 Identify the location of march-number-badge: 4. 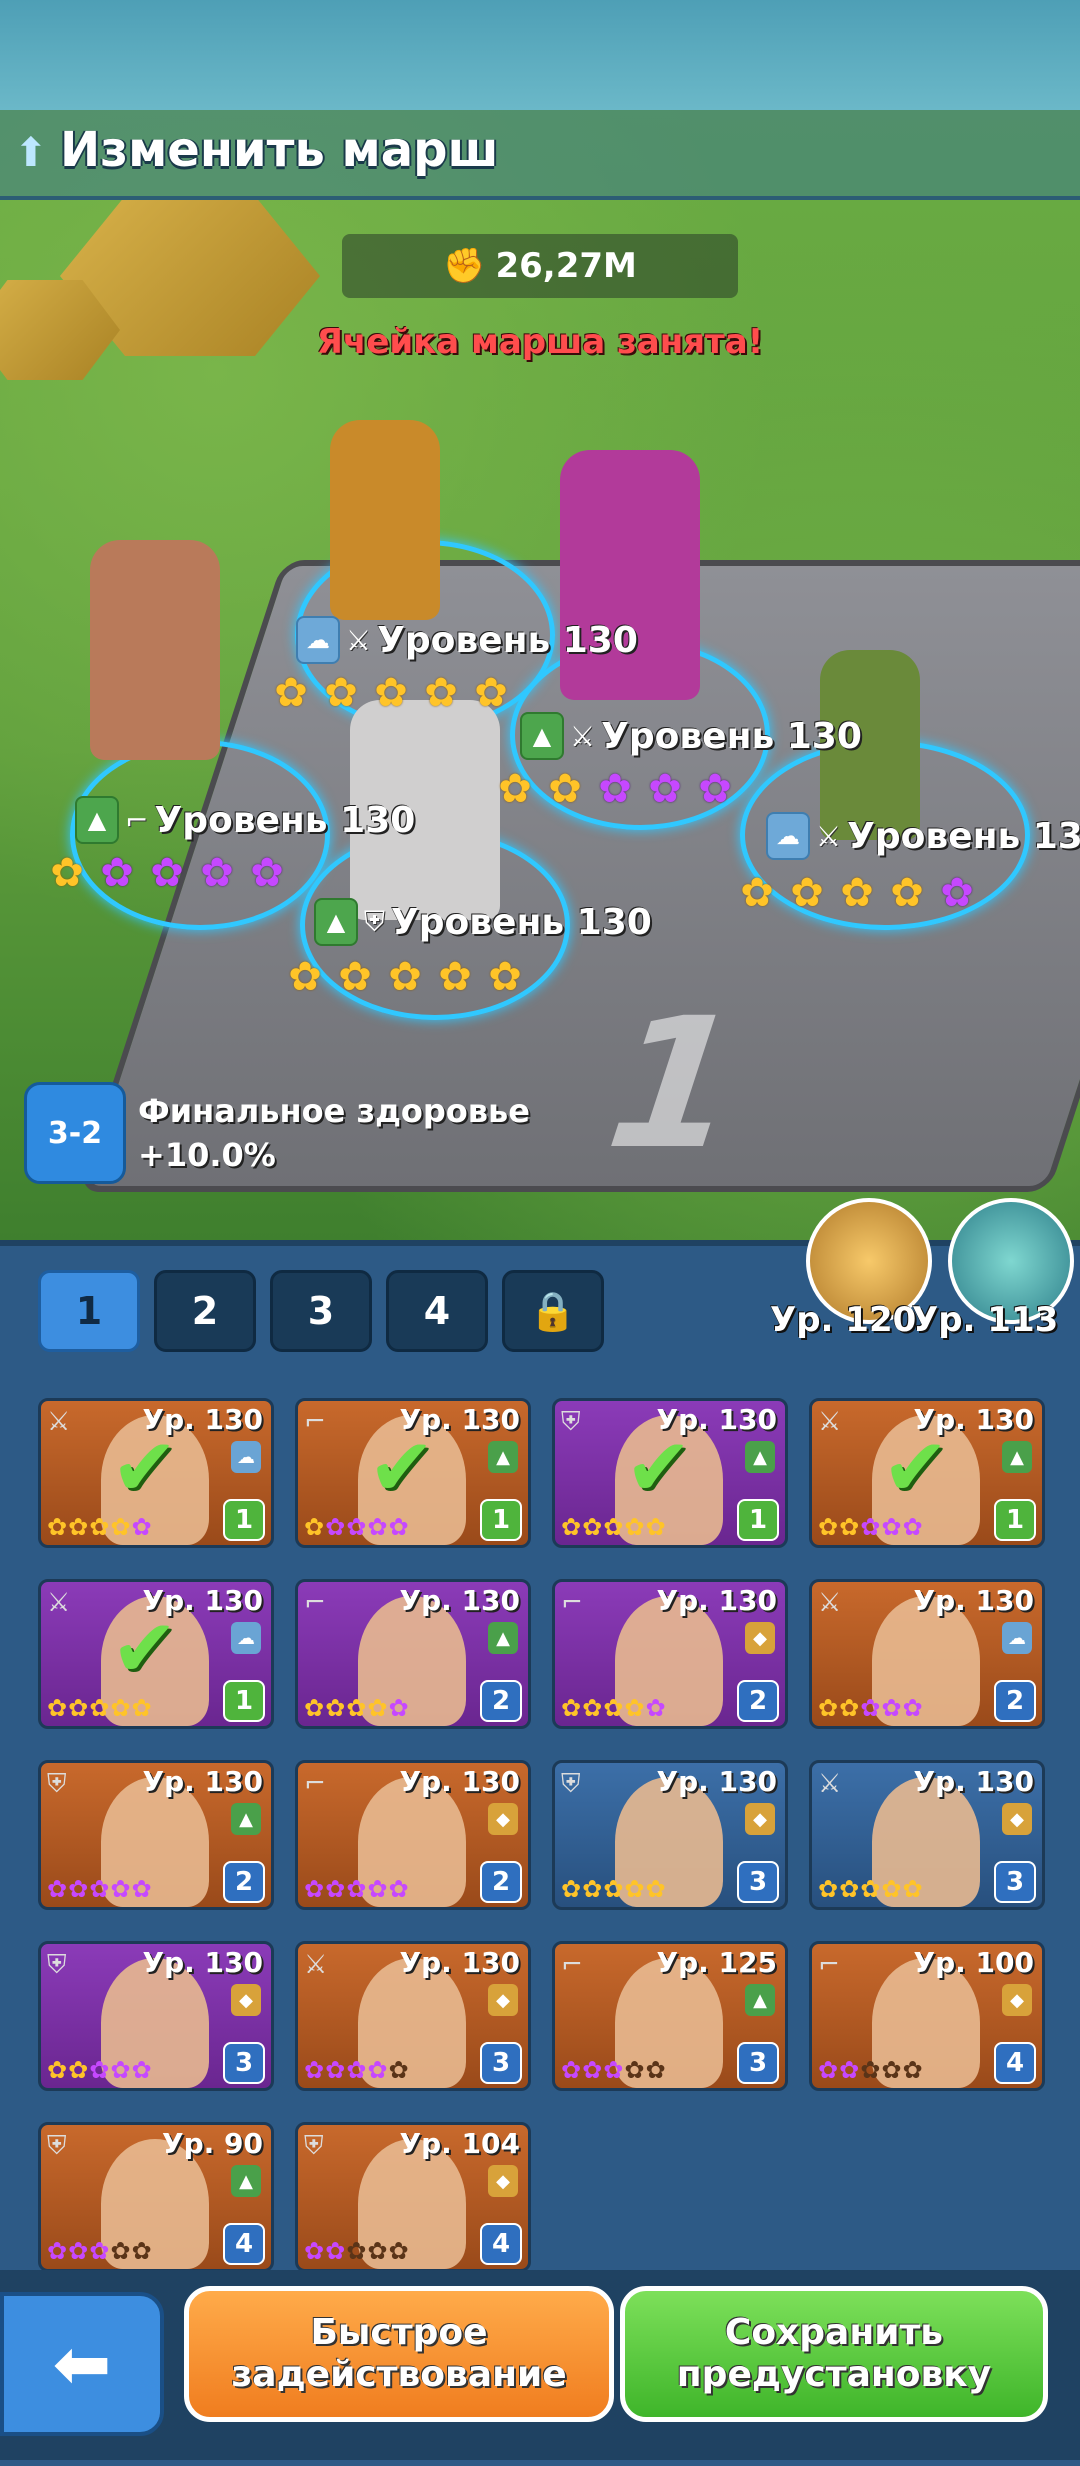
(1015, 2063).